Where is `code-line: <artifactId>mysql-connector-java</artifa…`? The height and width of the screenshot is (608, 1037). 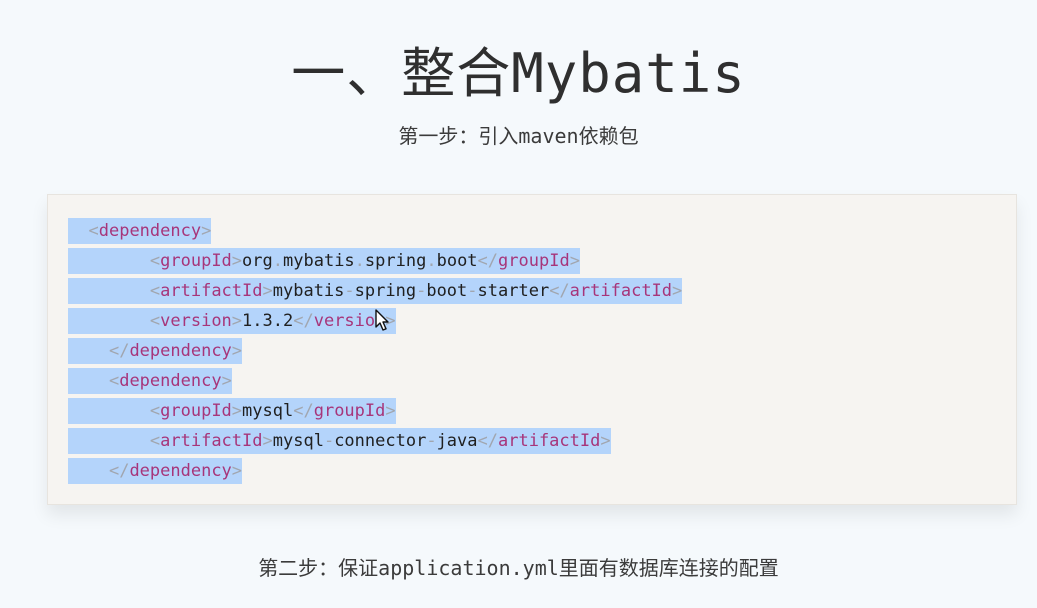
code-line: <artifactId>mysql-connector-java</artifa… is located at coordinates (375, 441).